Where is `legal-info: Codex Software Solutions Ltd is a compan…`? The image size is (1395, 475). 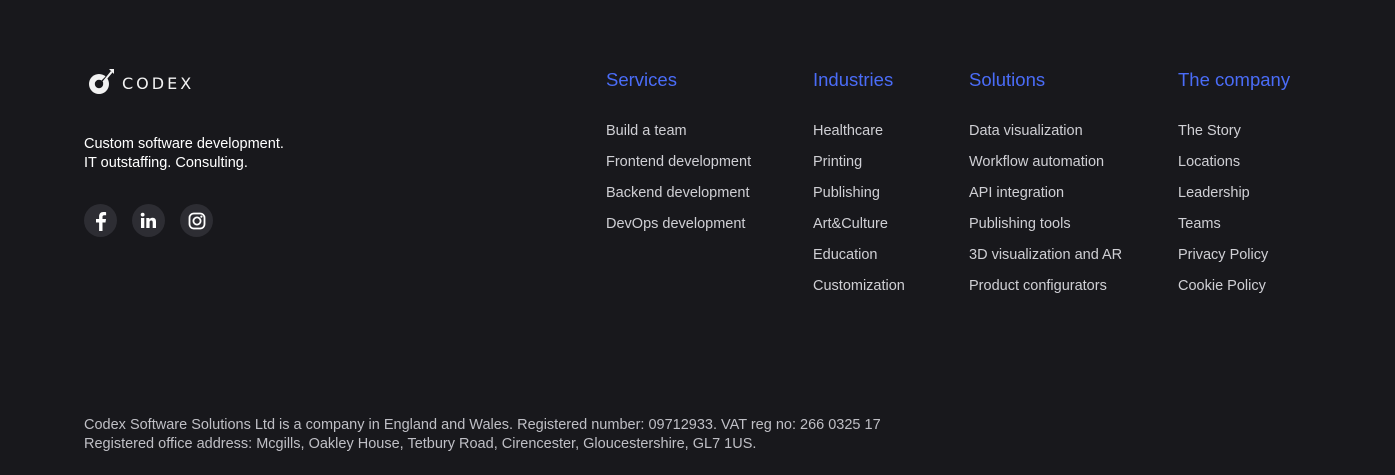 legal-info: Codex Software Solutions Ltd is a compan… is located at coordinates (482, 435).